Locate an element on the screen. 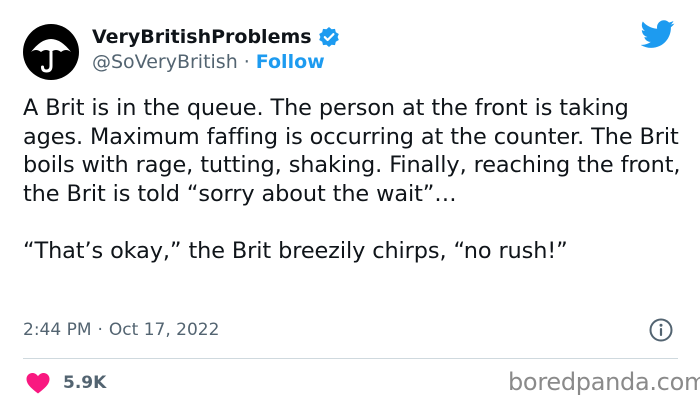  display-name: VeryBritishProblems is located at coordinates (202, 37).